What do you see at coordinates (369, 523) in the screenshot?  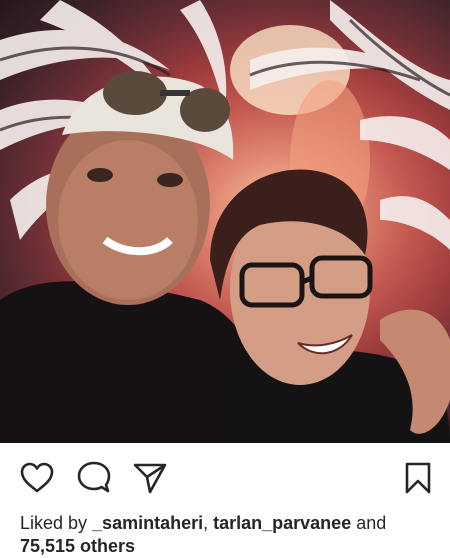 I see `likes-and: and` at bounding box center [369, 523].